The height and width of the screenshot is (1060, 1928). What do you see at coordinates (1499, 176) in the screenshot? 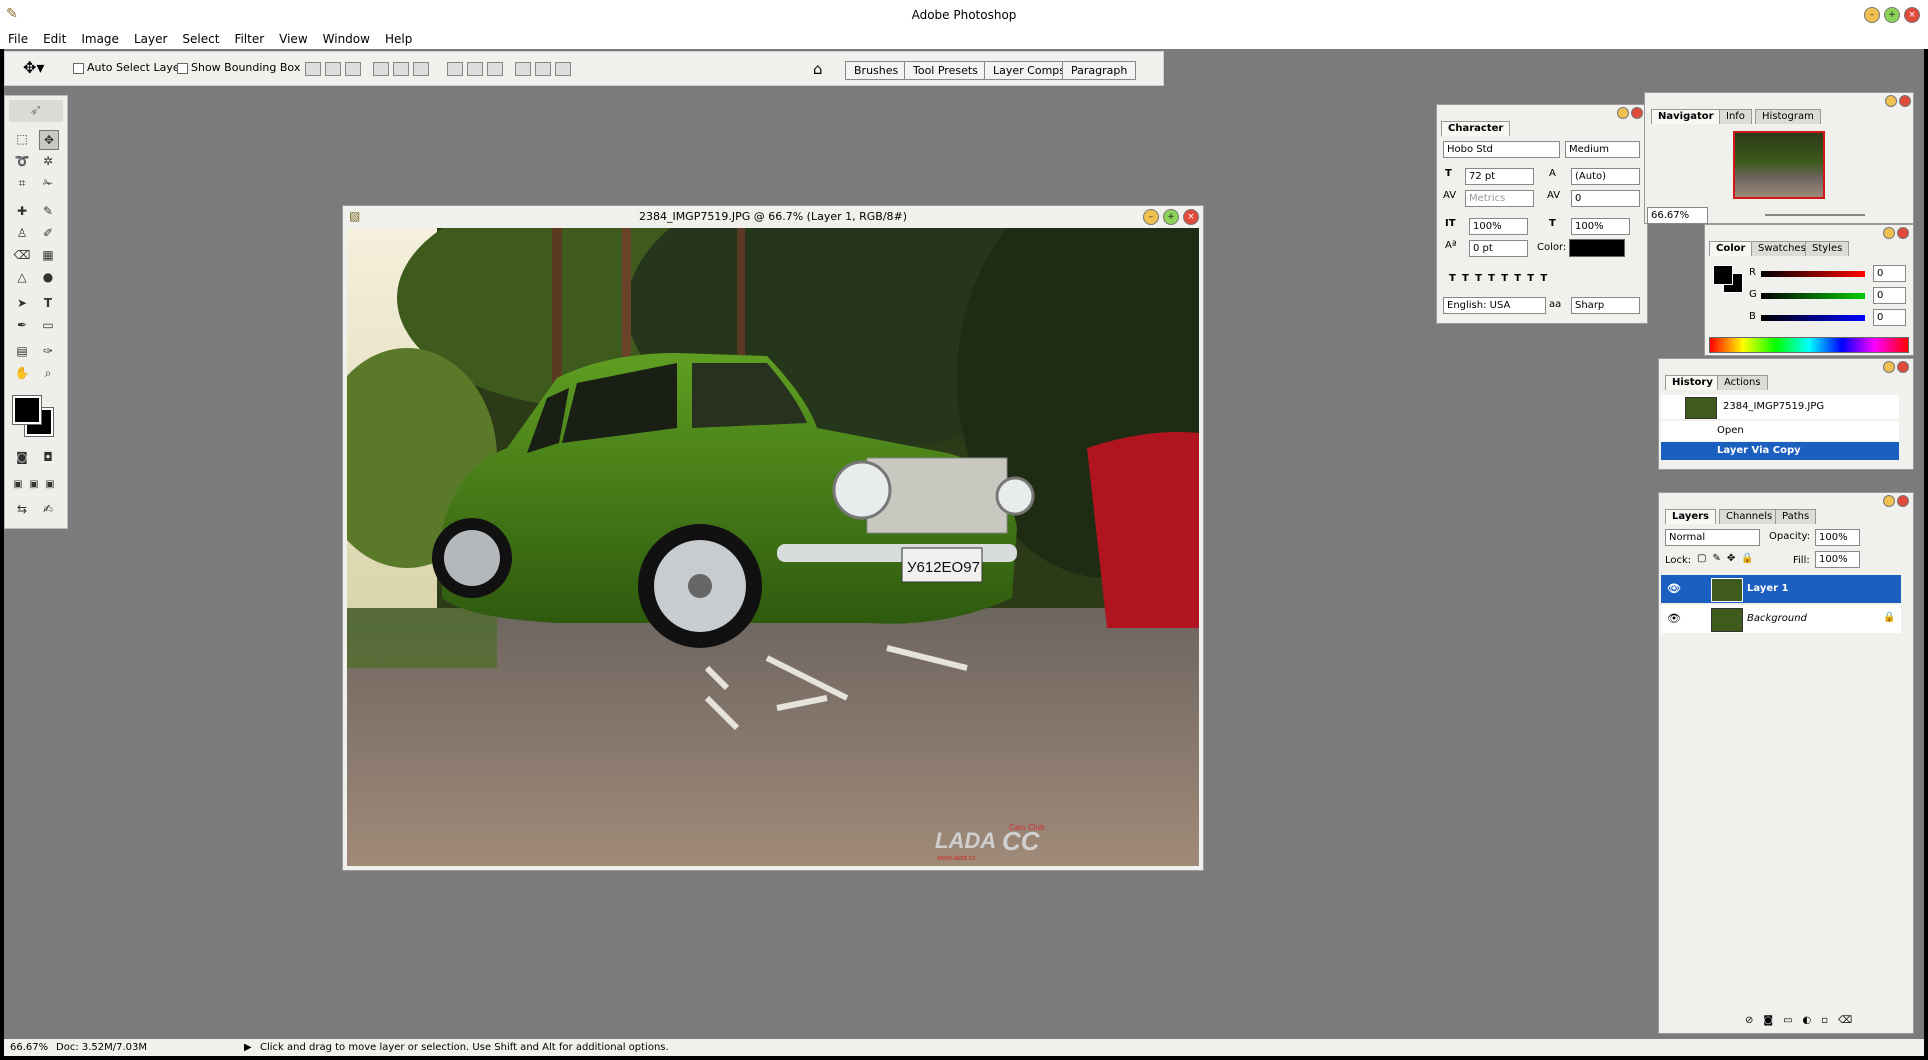
I see `font-size-field: 72 pt` at bounding box center [1499, 176].